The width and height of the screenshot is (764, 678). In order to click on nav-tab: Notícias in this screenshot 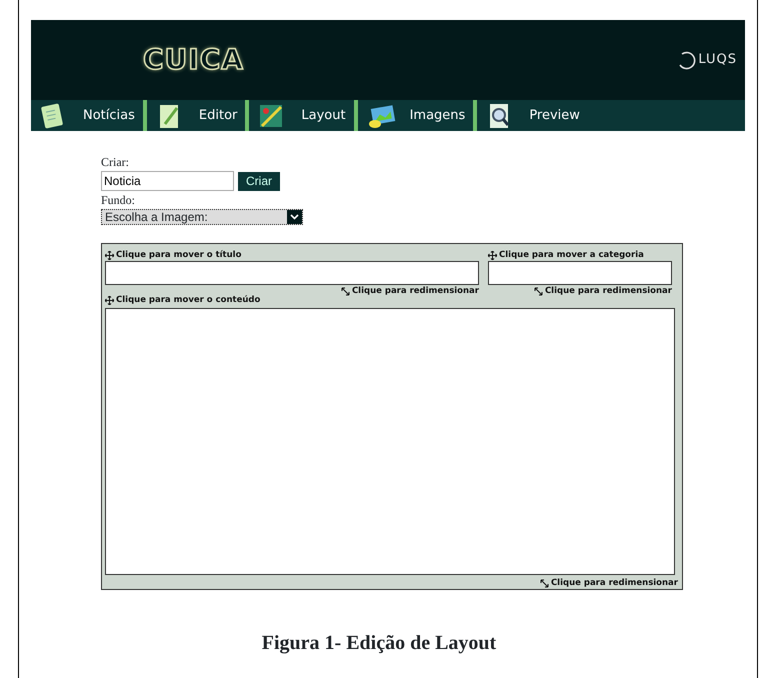, I will do `click(89, 115)`.